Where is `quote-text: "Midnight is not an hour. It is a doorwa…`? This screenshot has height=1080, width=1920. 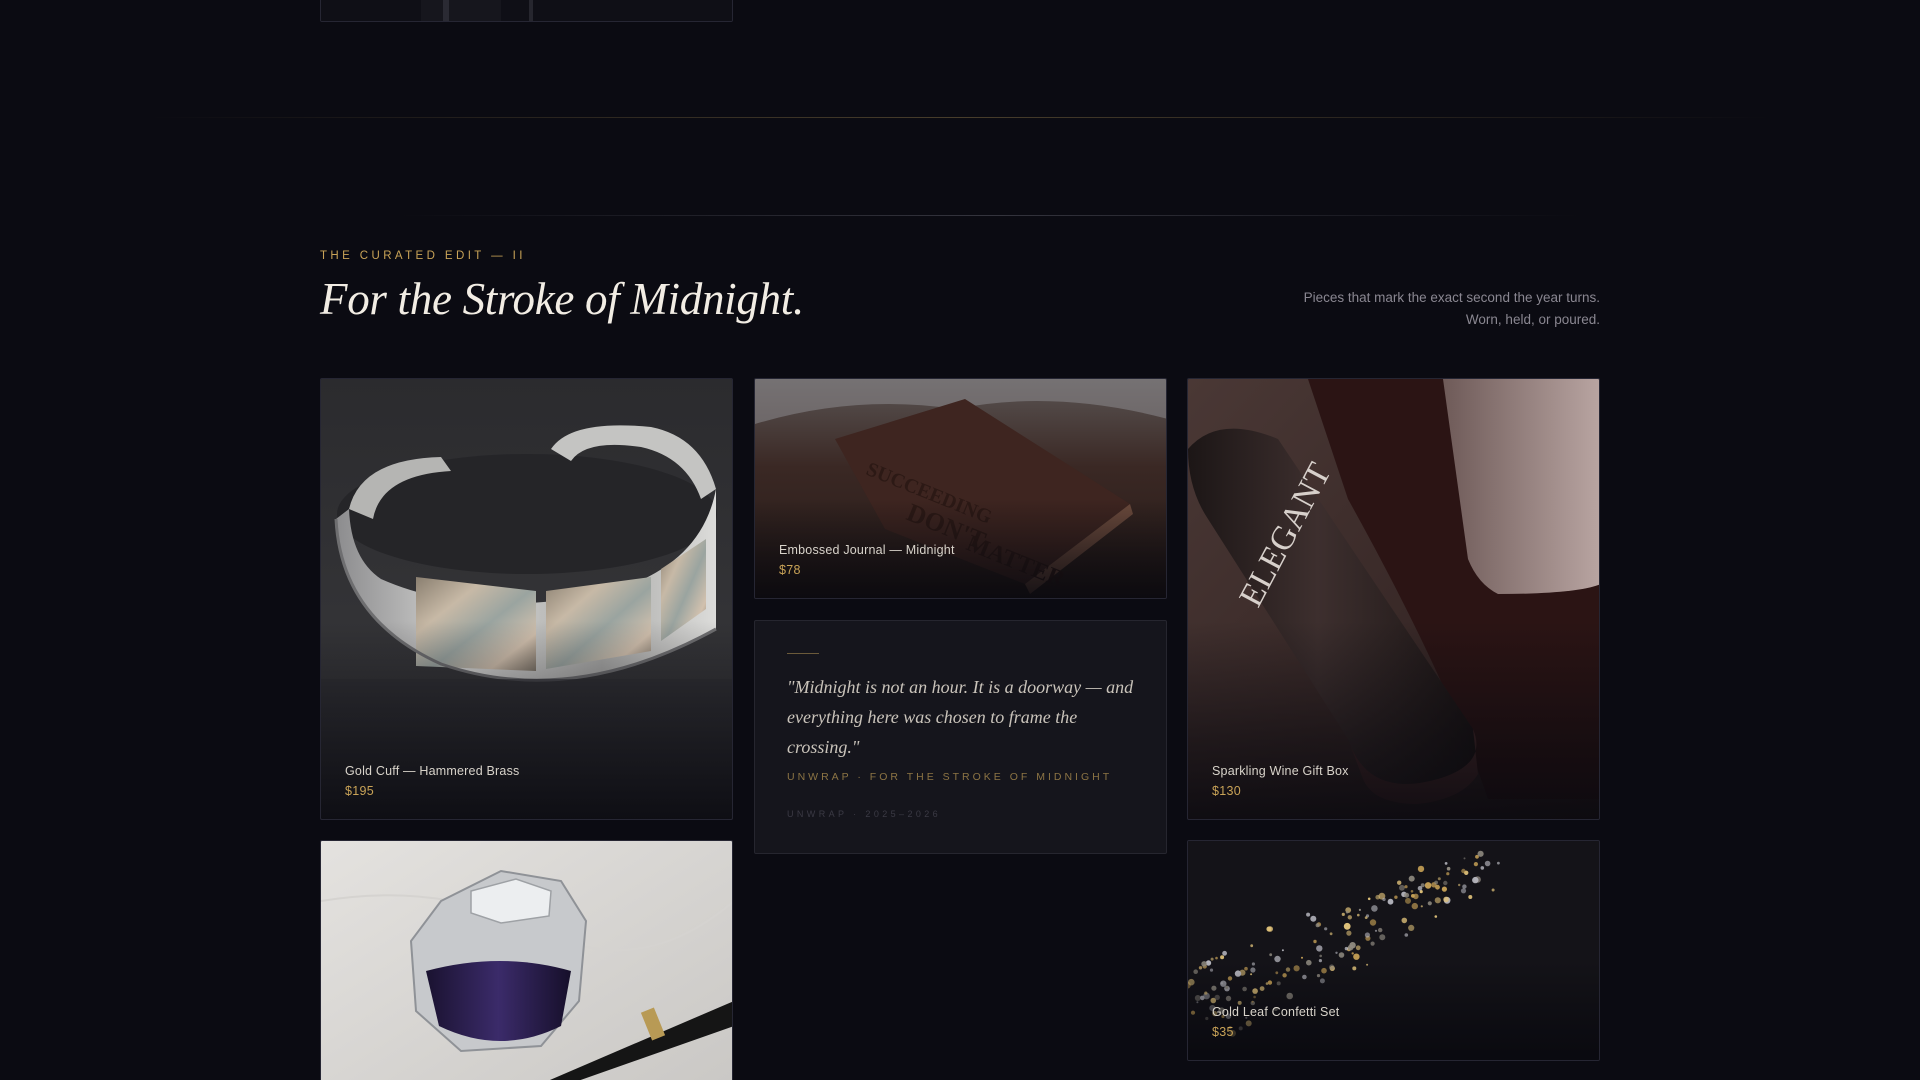
quote-text: "Midnight is not an hour. It is a doorwa… is located at coordinates (960, 717).